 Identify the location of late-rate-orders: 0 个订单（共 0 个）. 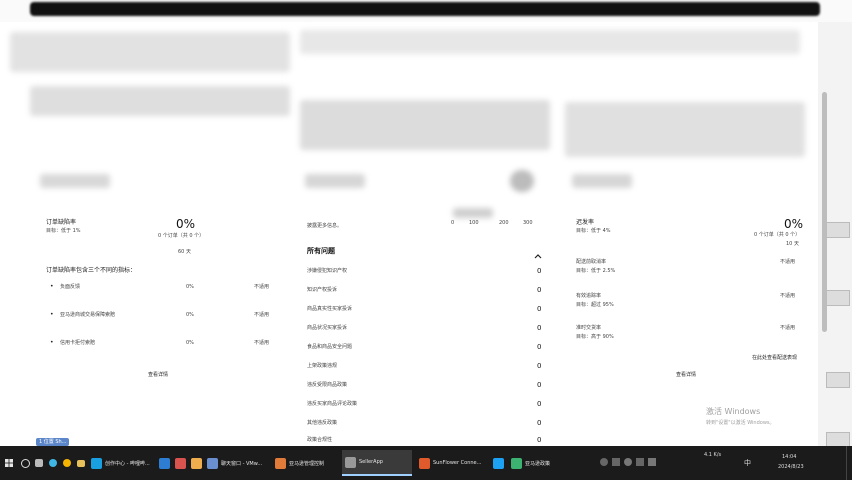
(777, 235).